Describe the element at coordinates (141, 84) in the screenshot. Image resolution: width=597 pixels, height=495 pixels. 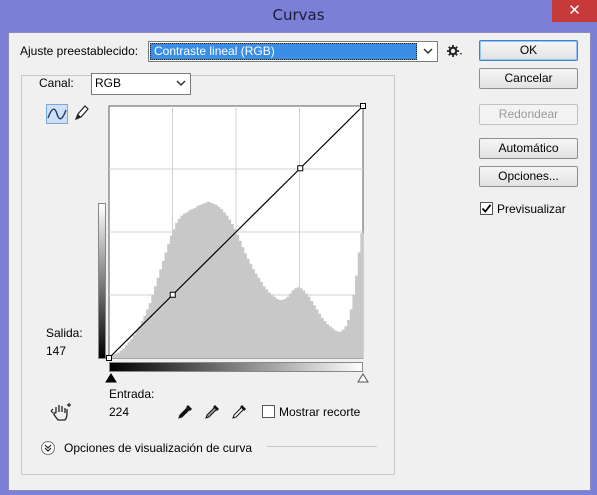
I see `channel-dropdown: RGB` at that location.